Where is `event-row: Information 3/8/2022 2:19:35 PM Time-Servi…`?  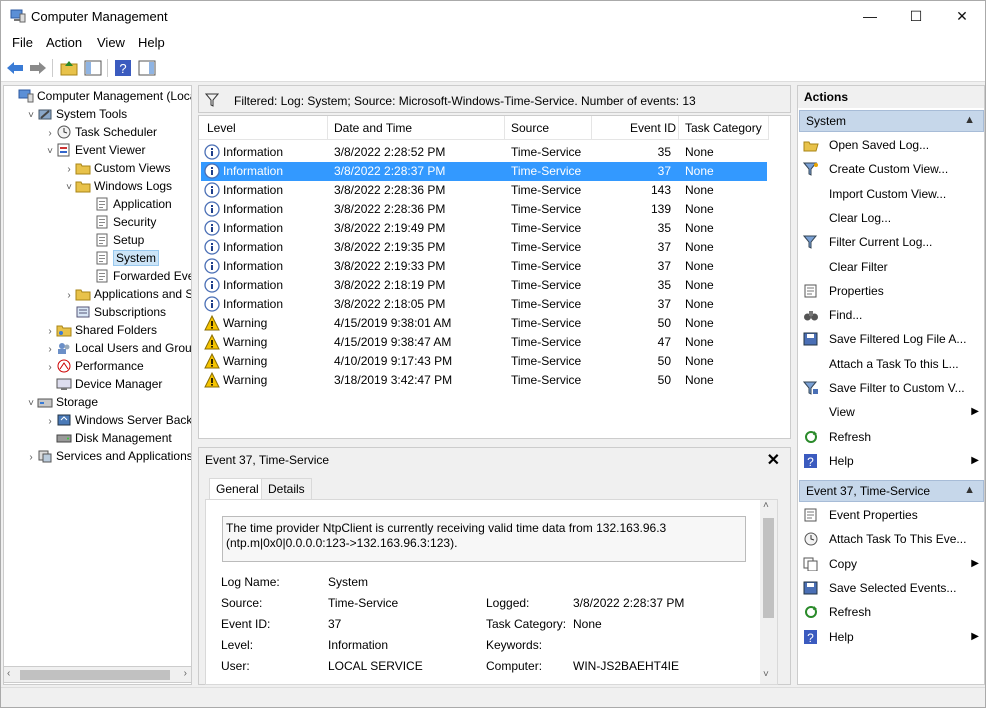
event-row: Information 3/8/2022 2:19:35 PM Time-Servi… is located at coordinates (484, 247).